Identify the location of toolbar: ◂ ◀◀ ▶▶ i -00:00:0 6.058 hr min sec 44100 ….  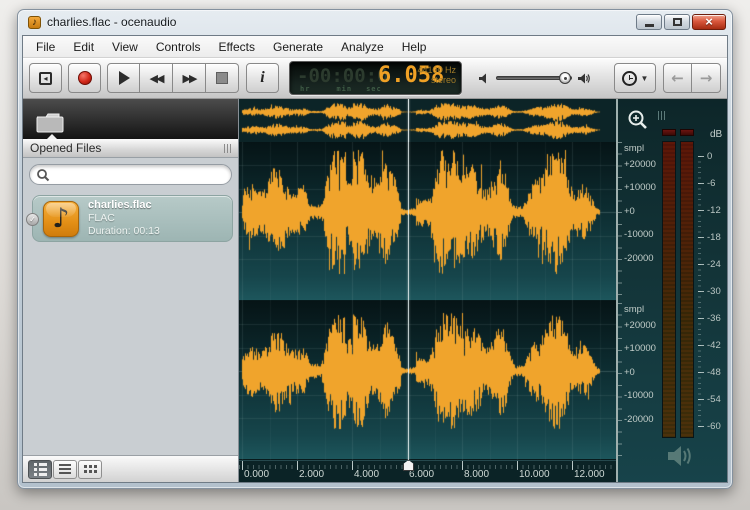
(375, 78).